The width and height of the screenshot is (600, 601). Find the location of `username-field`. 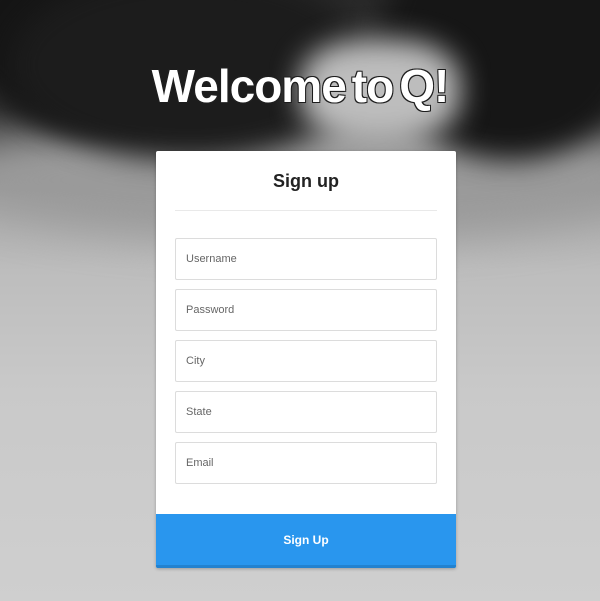

username-field is located at coordinates (306, 259).